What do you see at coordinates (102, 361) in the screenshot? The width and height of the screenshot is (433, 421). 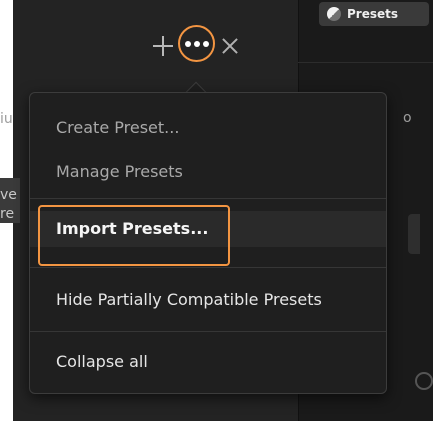 I see `menu-item-label: Collapse all` at bounding box center [102, 361].